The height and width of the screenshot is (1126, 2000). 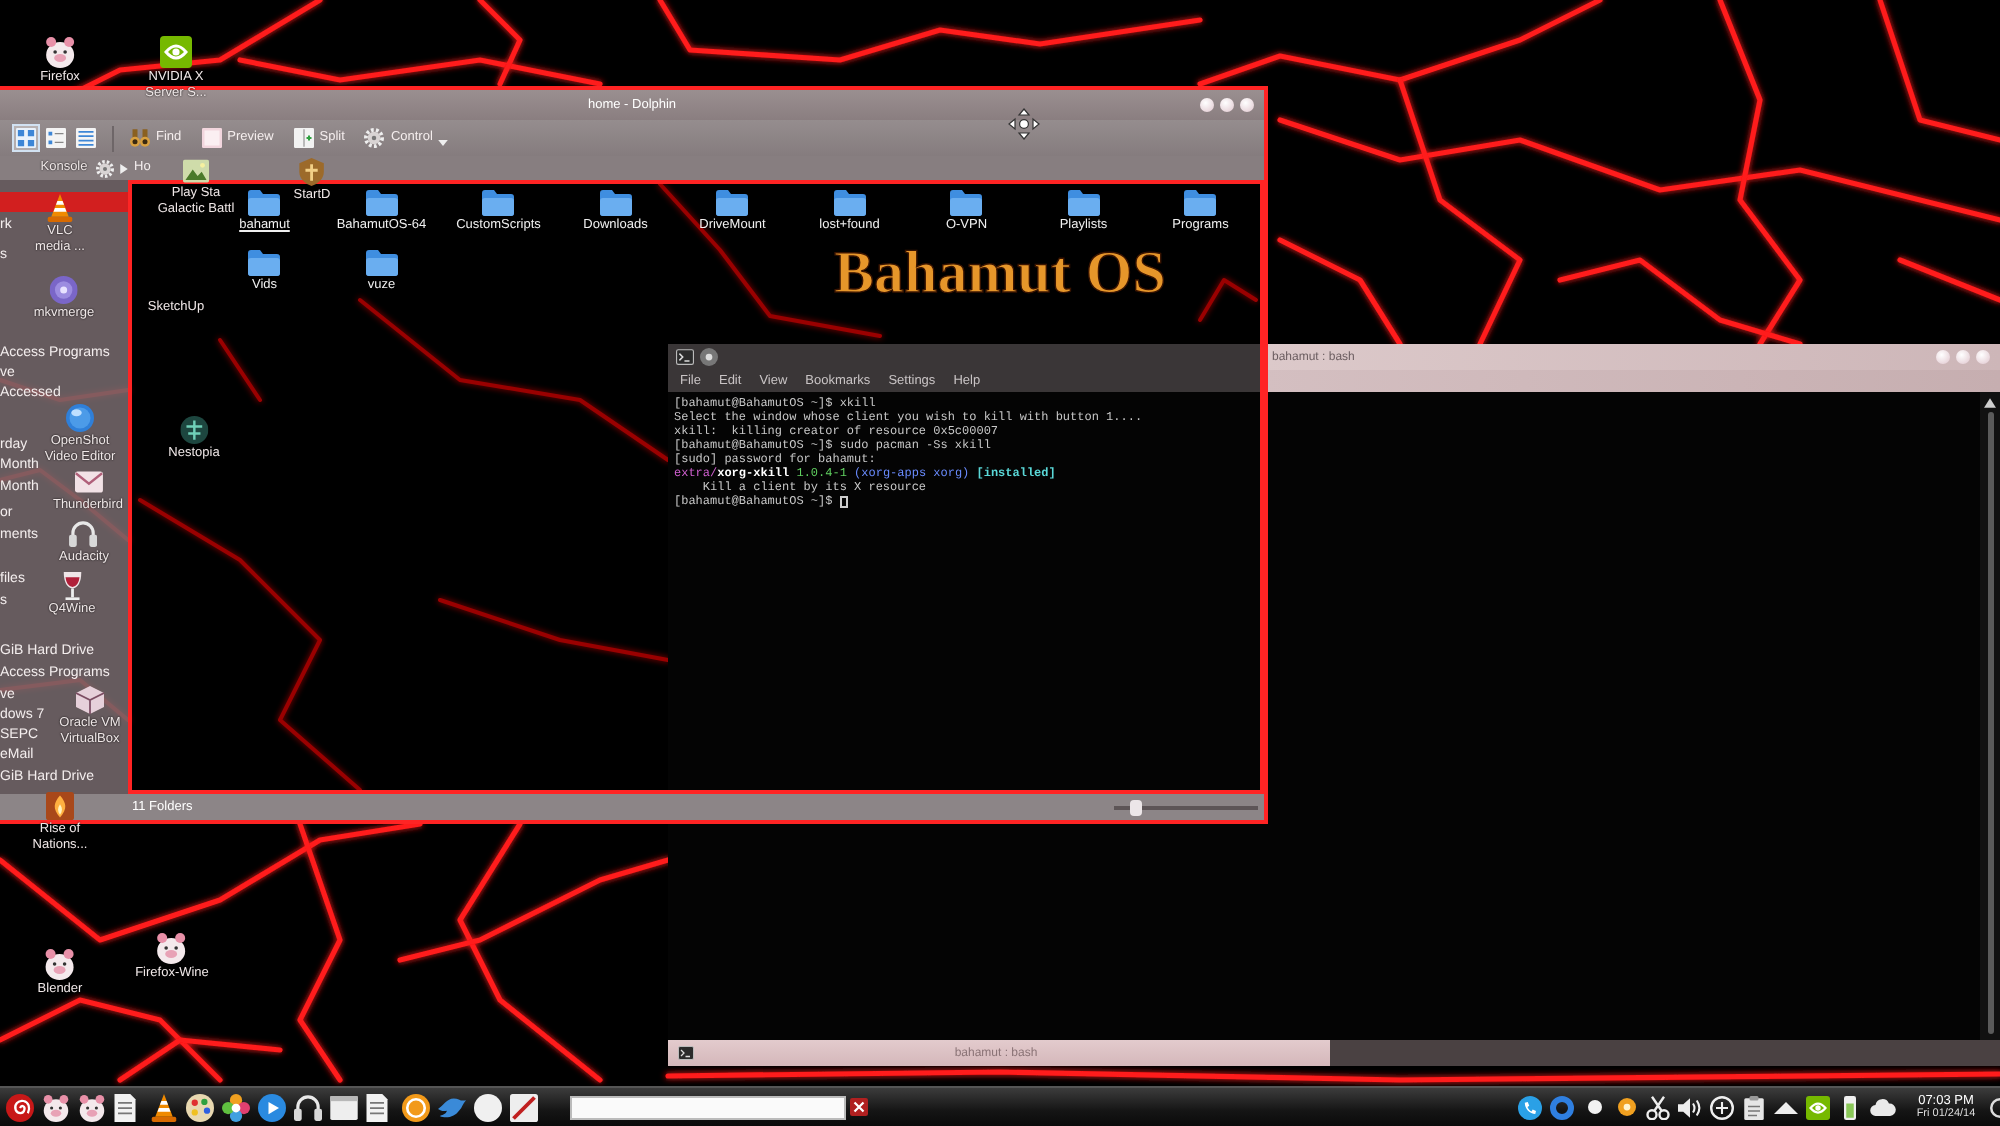 What do you see at coordinates (1135, 807) in the screenshot?
I see `slider-handle` at bounding box center [1135, 807].